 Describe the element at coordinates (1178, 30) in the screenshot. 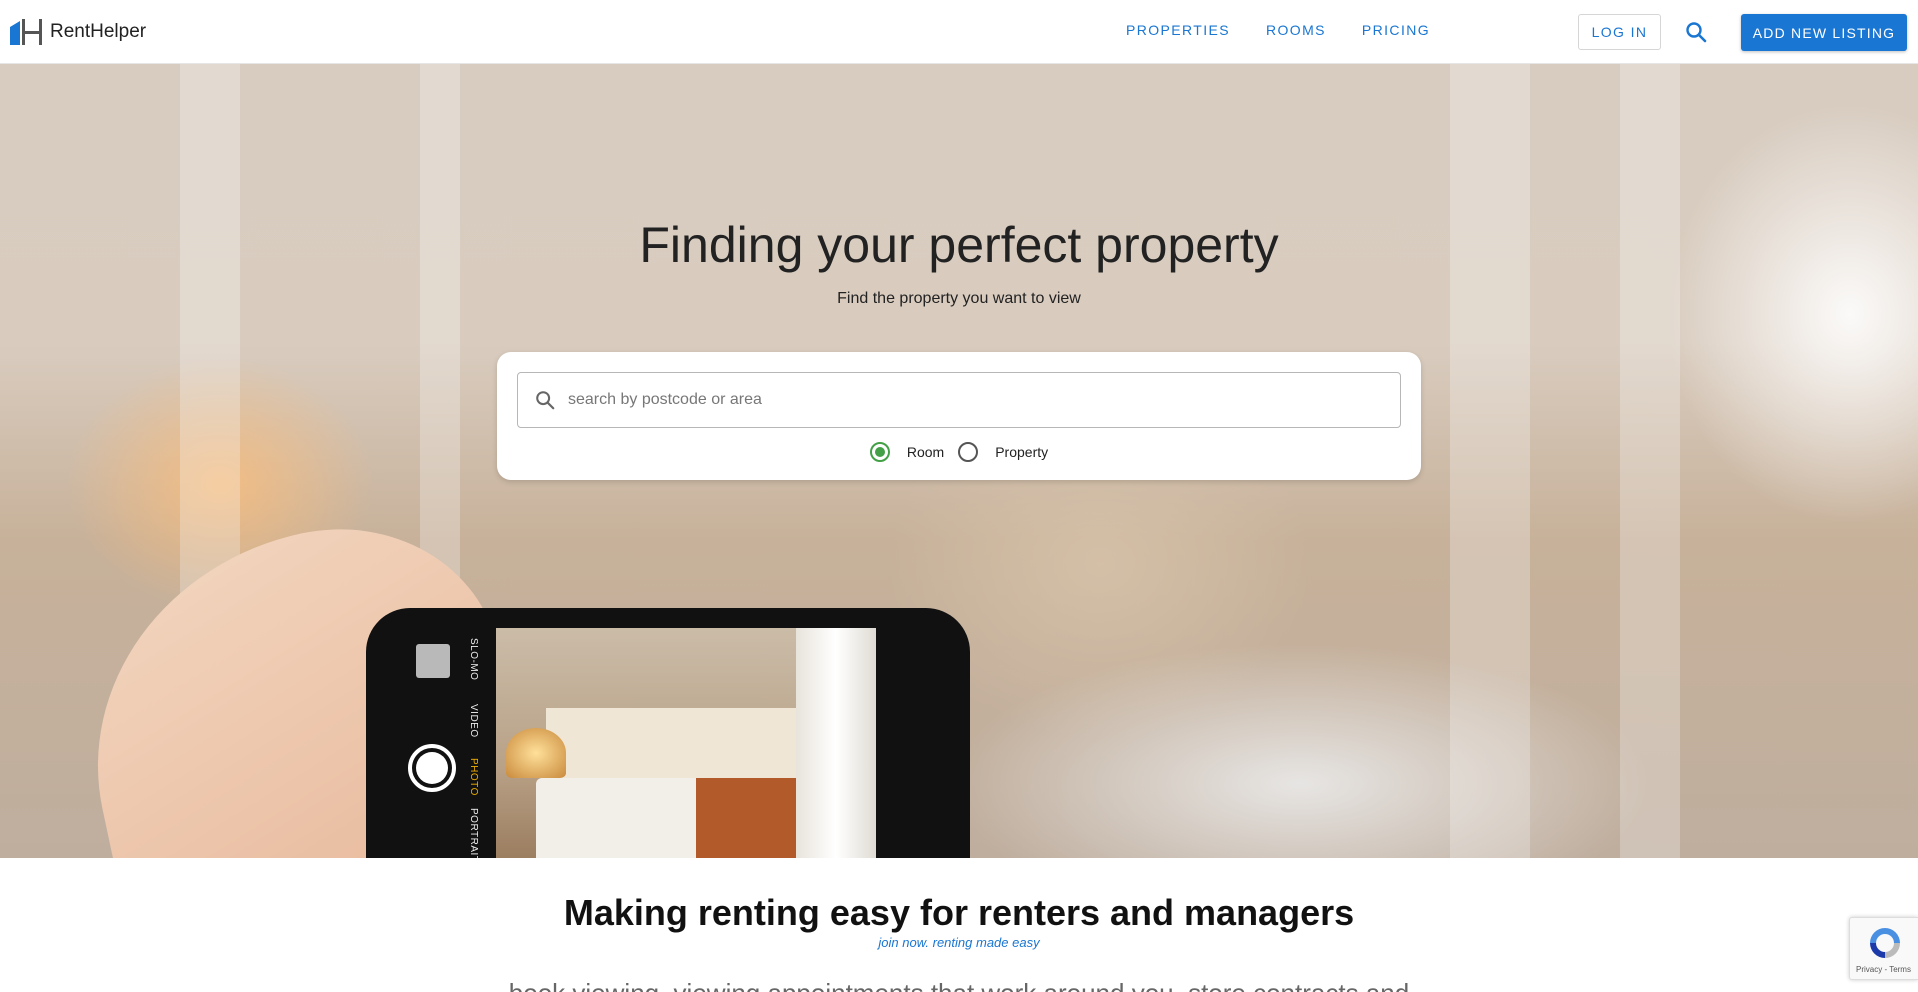

I see `nav-properties: PROPERTIES` at that location.